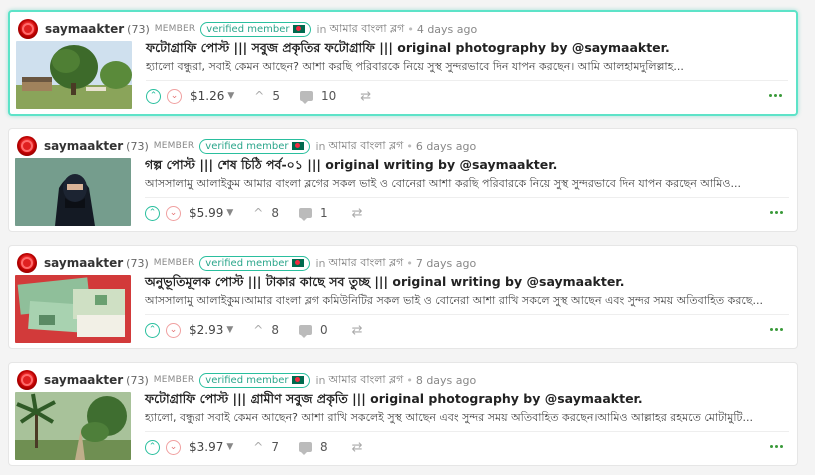  Describe the element at coordinates (138, 29) in the screenshot. I see `author-reputation: (73)` at that location.